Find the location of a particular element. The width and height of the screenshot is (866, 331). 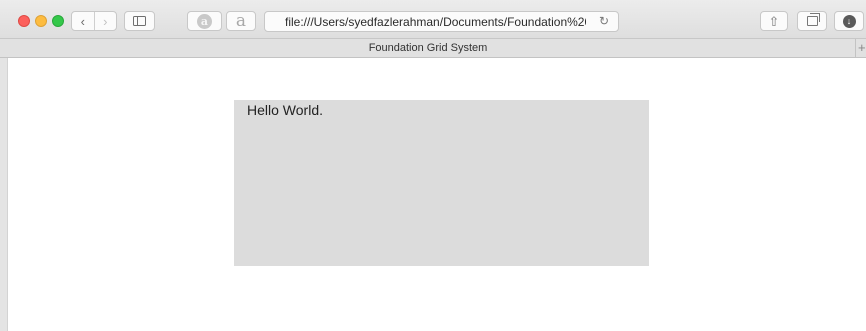

amazon-favicon-icon: a is located at coordinates (241, 20).